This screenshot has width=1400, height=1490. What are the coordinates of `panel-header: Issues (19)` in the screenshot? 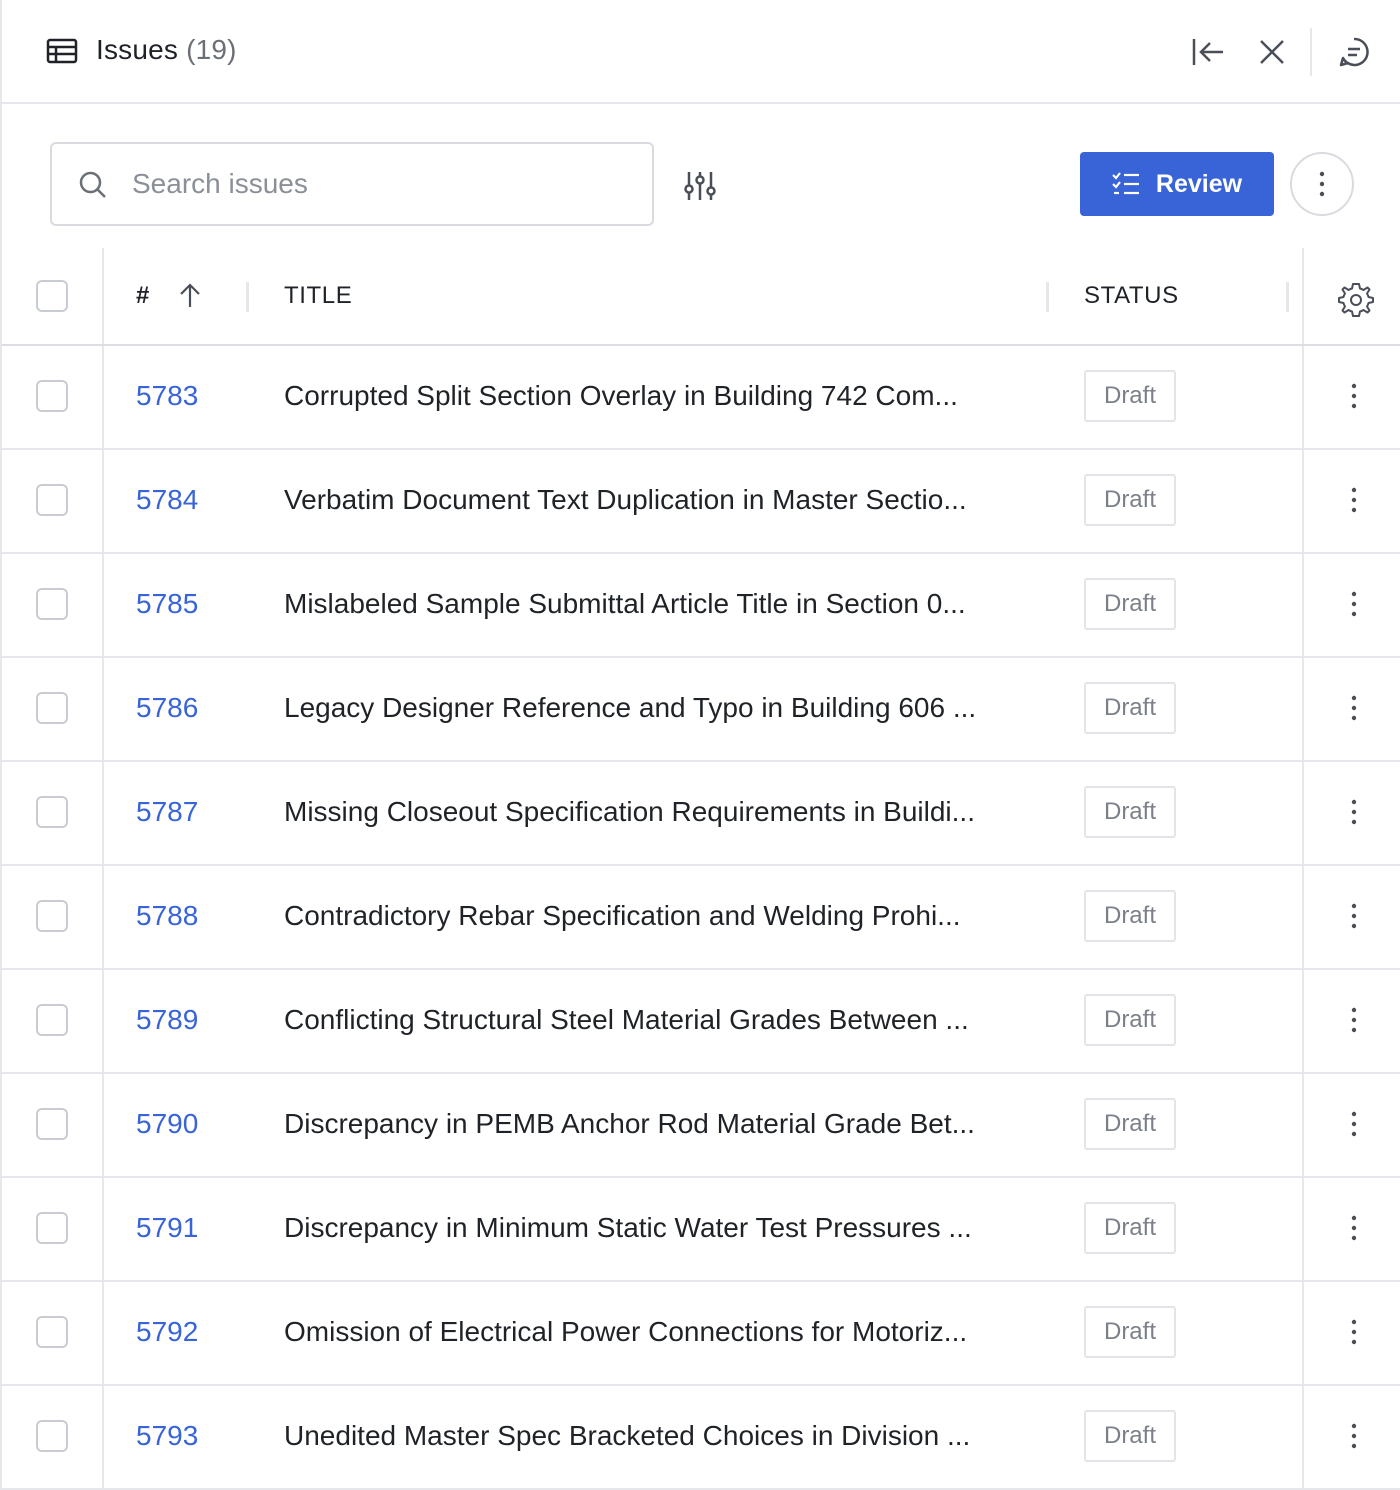 It's located at (701, 52).